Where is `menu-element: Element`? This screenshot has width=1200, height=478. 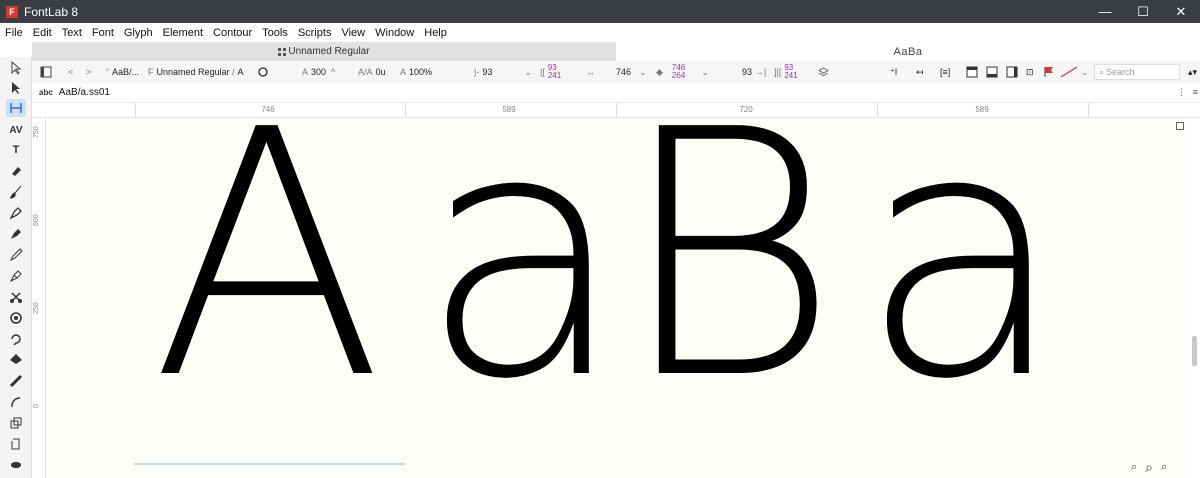 menu-element: Element is located at coordinates (183, 33).